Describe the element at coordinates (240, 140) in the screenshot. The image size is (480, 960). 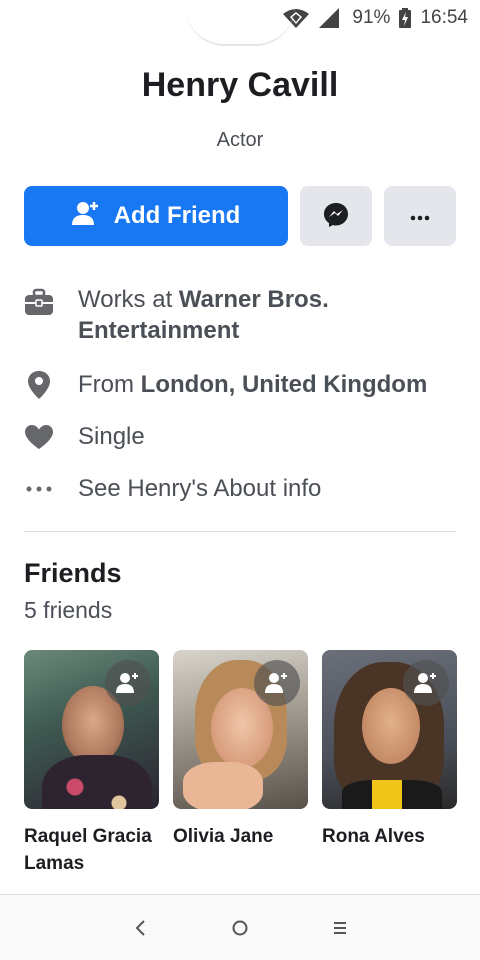
I see `profile-bio: Actor` at that location.